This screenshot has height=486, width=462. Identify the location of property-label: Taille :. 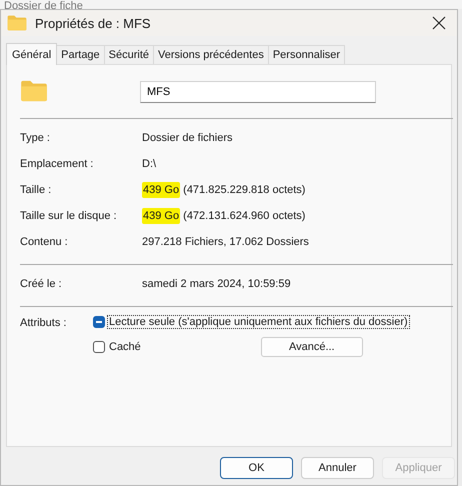
(36, 190).